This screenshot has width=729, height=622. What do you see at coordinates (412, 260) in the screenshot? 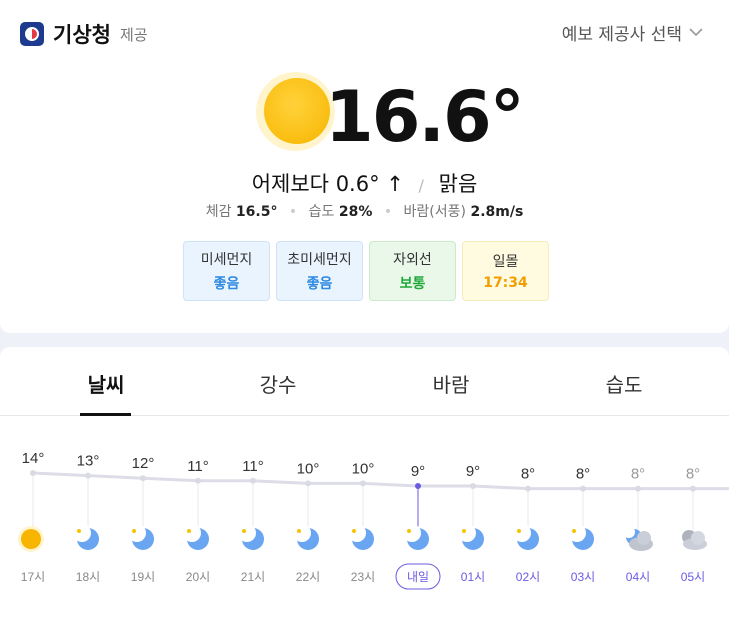
I see `badge-label: 자외선` at bounding box center [412, 260].